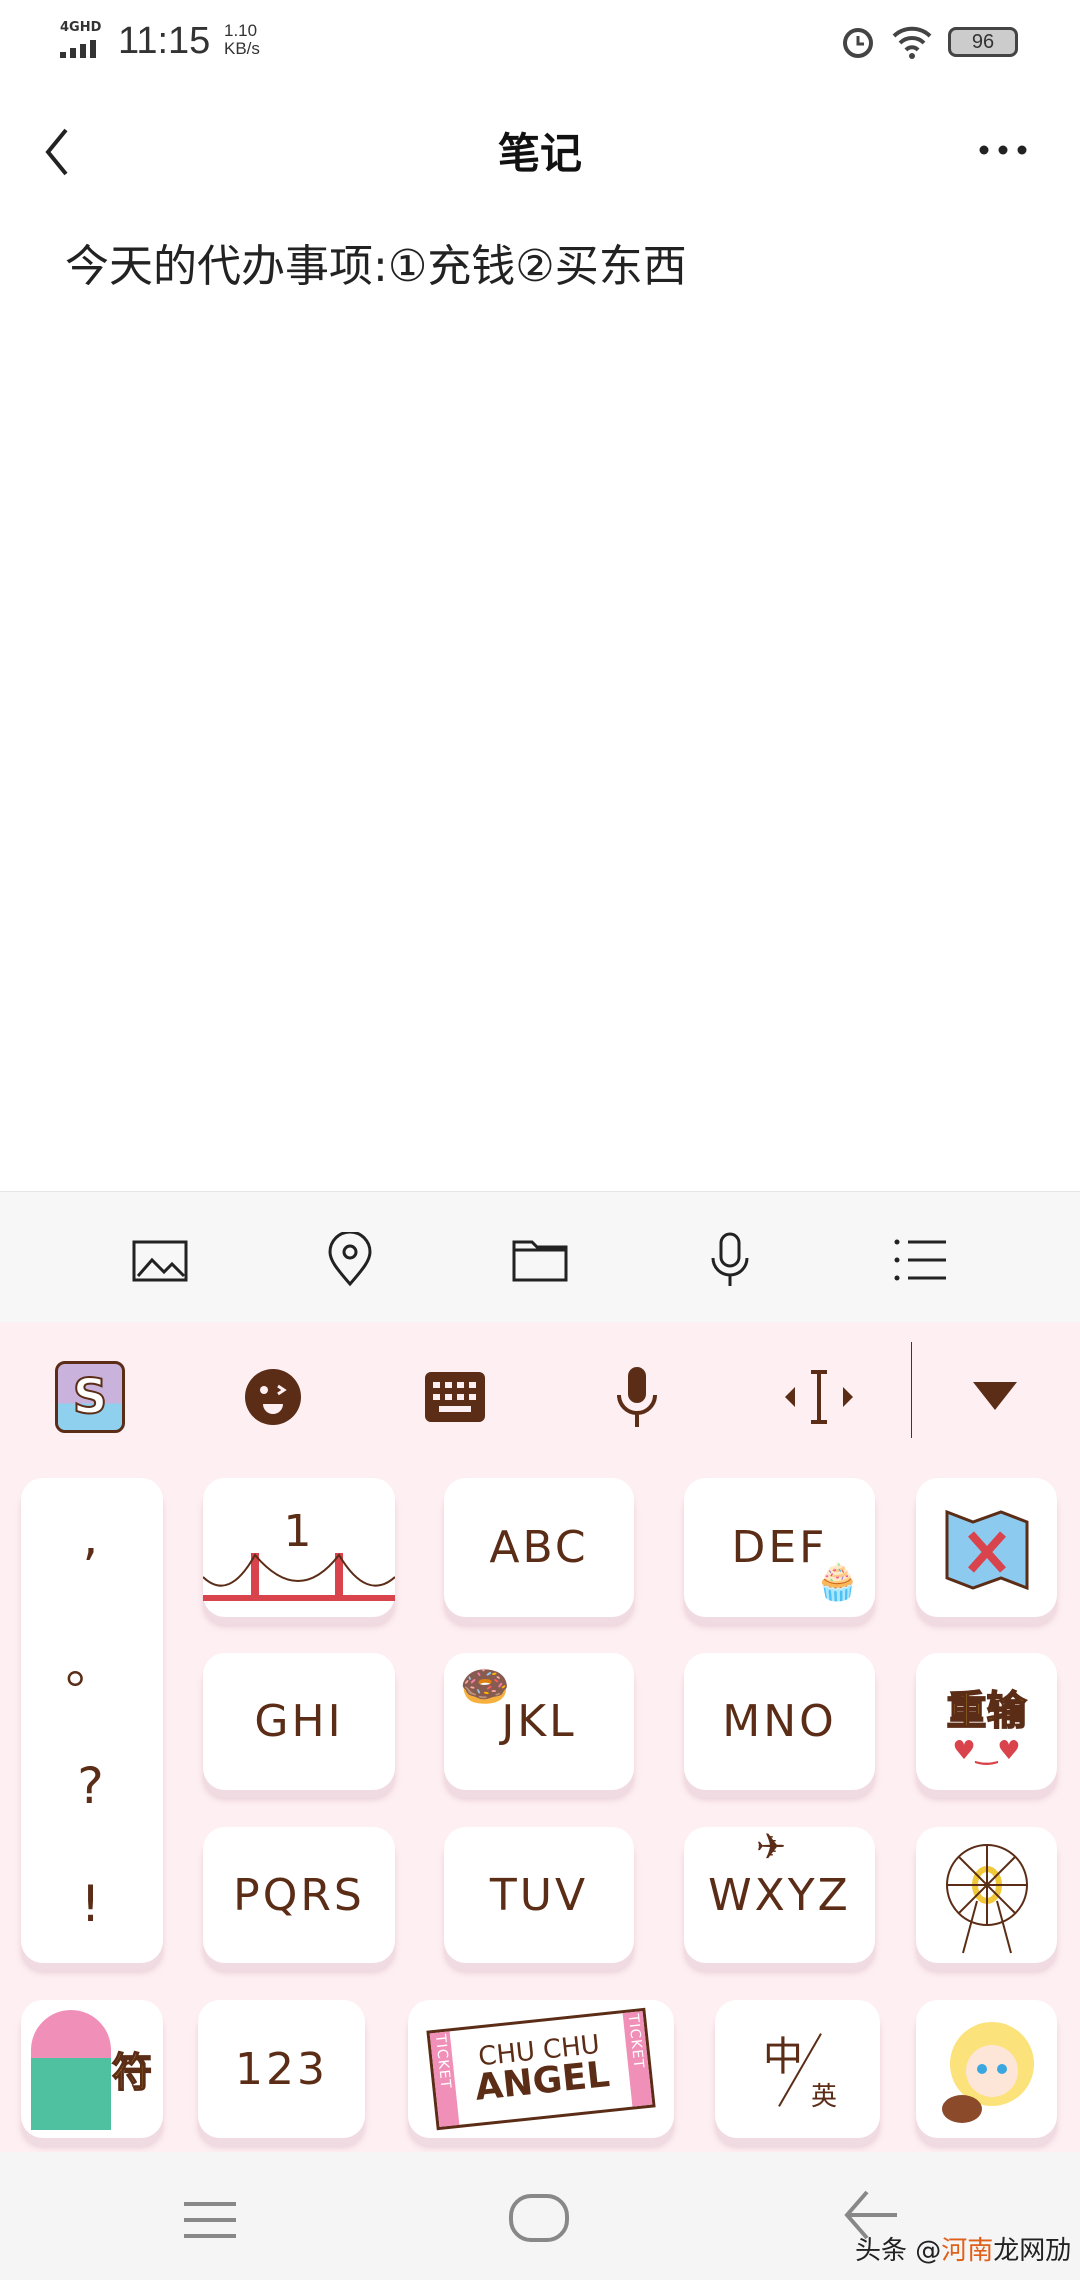 The height and width of the screenshot is (2280, 1080). Describe the element at coordinates (539, 1721) in the screenshot. I see `key-jkl: JKL 🍩` at that location.